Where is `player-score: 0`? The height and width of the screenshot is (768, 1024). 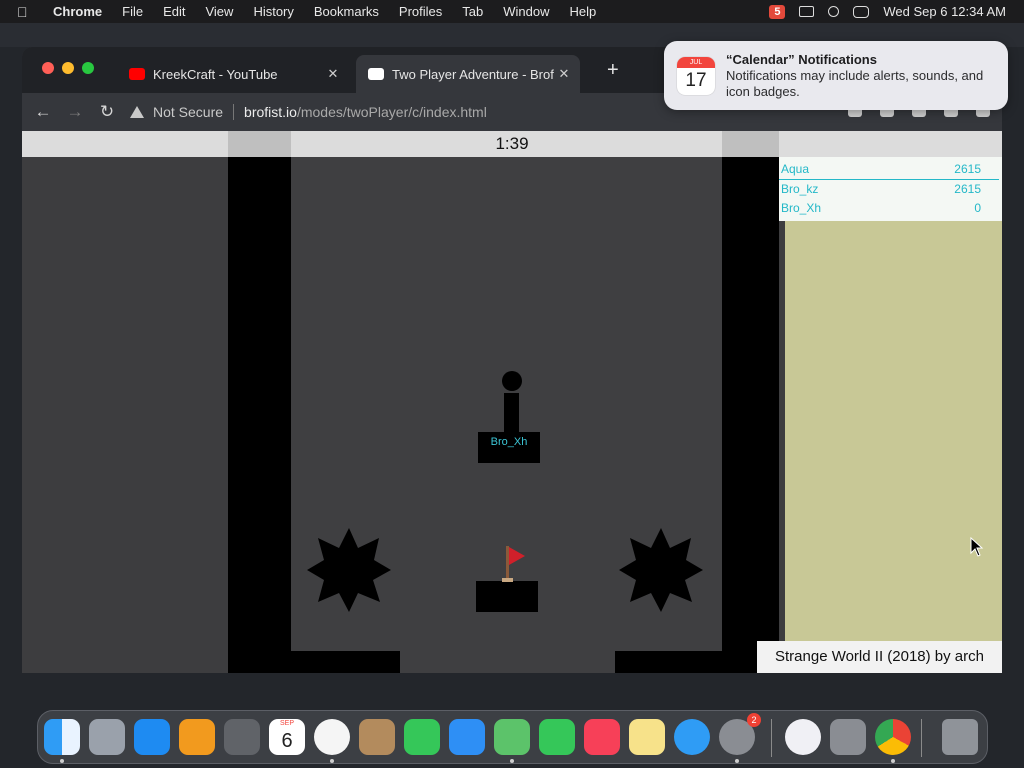
player-score: 0 is located at coordinates (977, 208).